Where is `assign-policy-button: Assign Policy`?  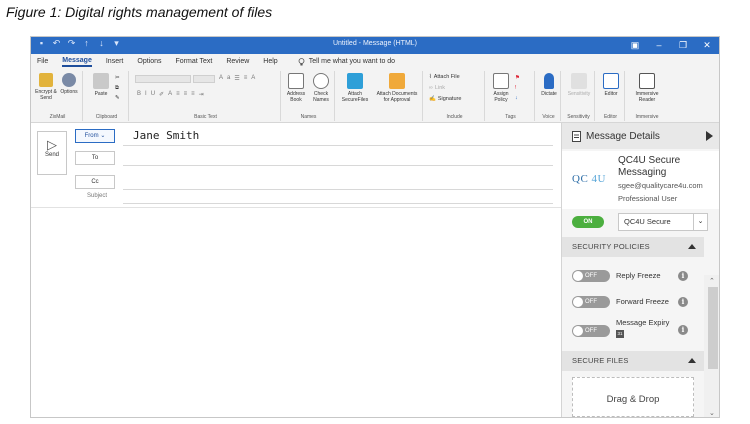 assign-policy-button: Assign Policy is located at coordinates (501, 88).